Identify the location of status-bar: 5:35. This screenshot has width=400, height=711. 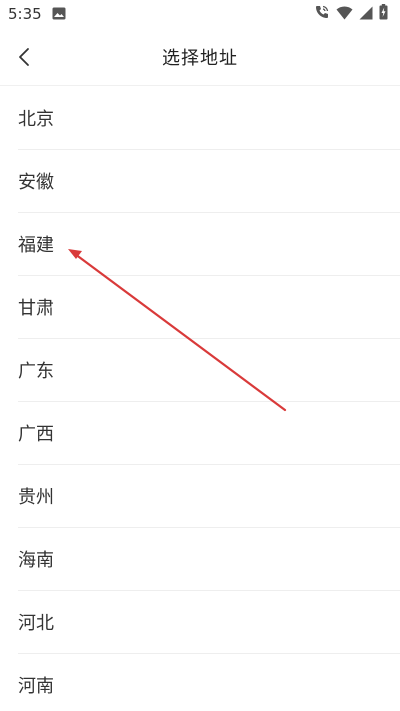
(200, 14).